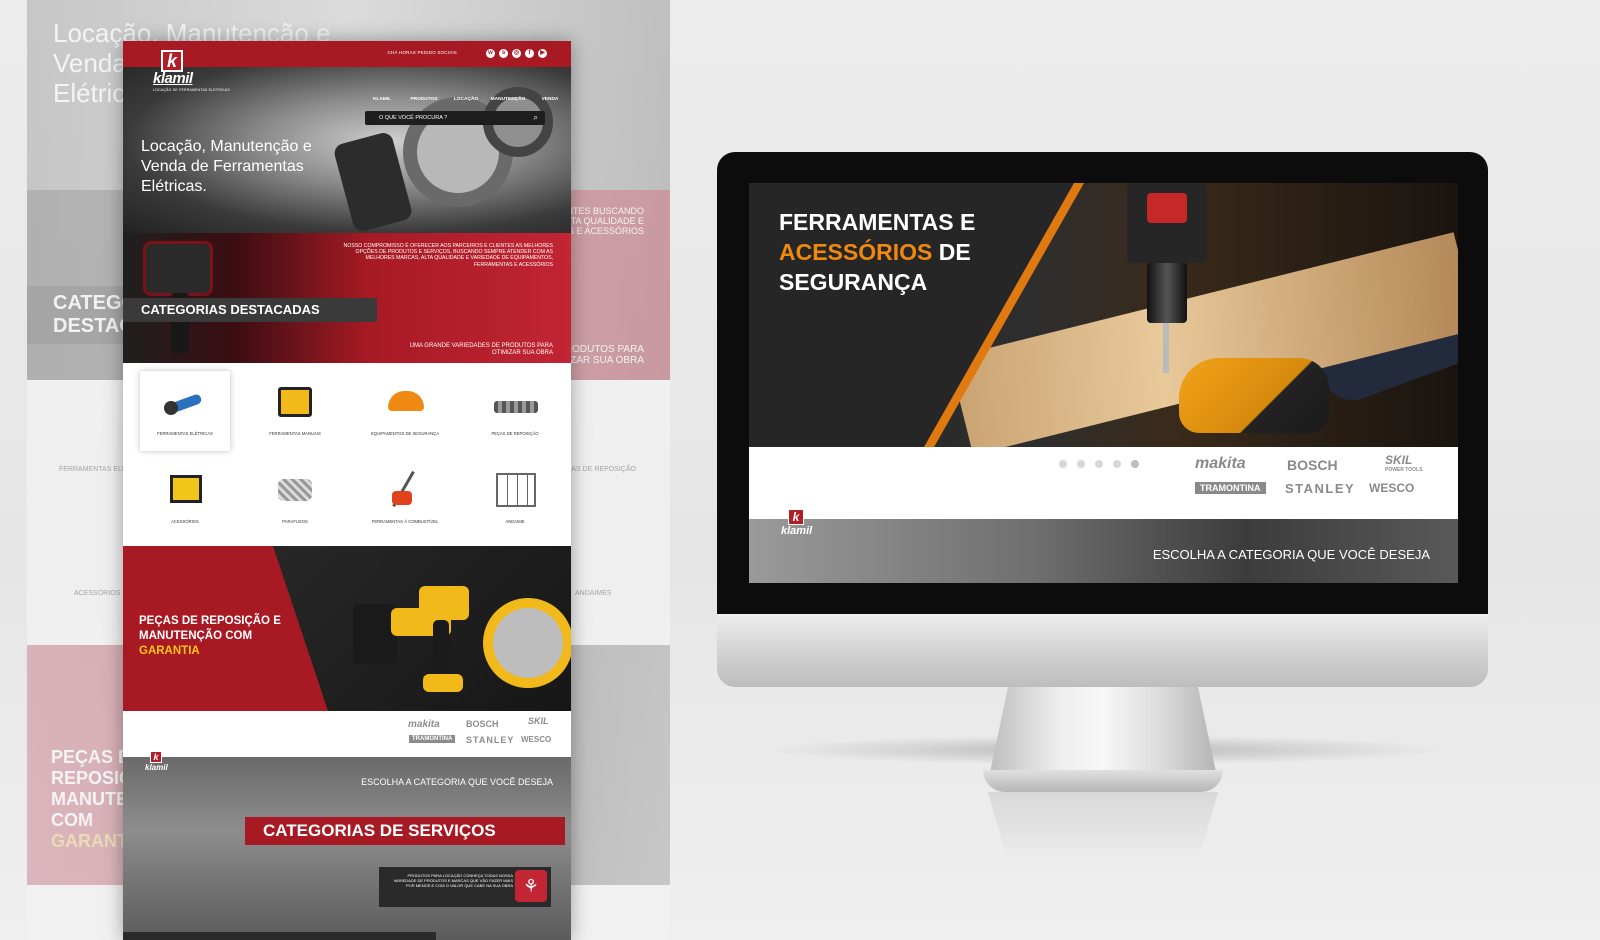 The width and height of the screenshot is (1600, 940). I want to click on drill-battery-image, so click(1167, 208).